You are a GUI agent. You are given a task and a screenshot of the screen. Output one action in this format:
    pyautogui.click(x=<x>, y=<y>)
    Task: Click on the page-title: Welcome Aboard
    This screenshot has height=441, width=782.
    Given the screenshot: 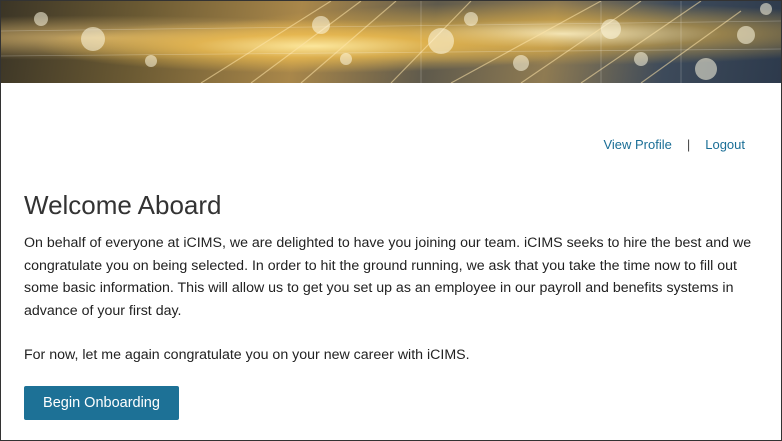 What is the action you would take?
    pyautogui.click(x=123, y=205)
    